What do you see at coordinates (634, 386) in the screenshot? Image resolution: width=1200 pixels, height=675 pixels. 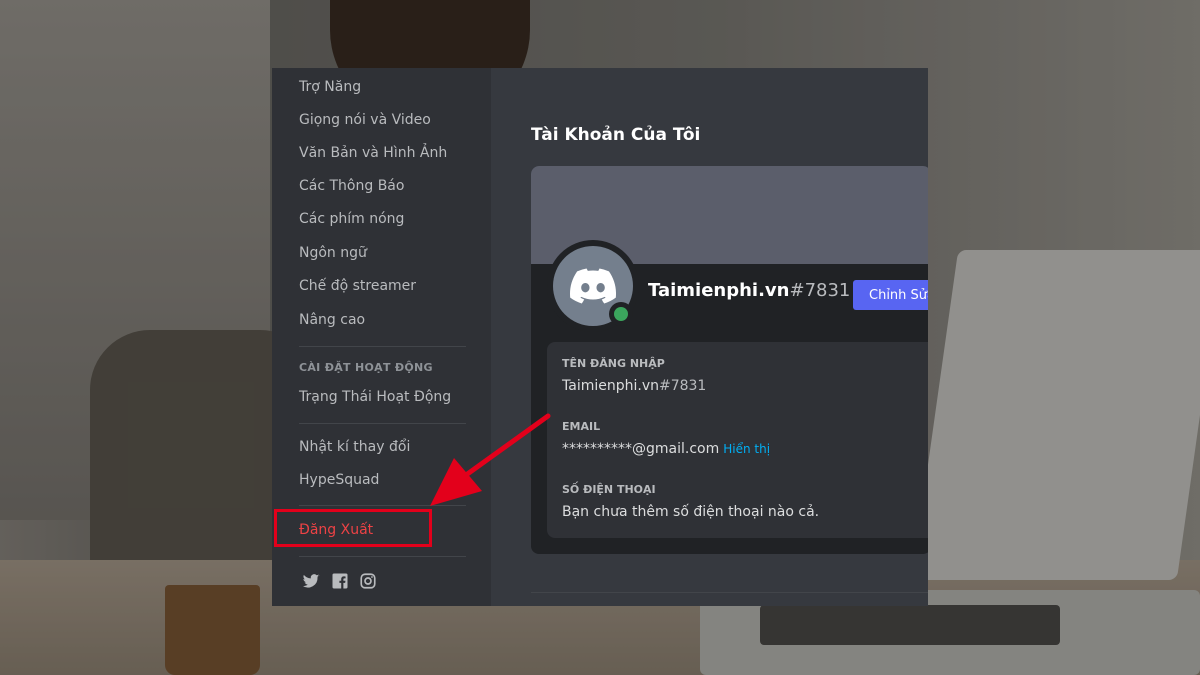 I see `username-value: Taimienphi.vn#7831` at bounding box center [634, 386].